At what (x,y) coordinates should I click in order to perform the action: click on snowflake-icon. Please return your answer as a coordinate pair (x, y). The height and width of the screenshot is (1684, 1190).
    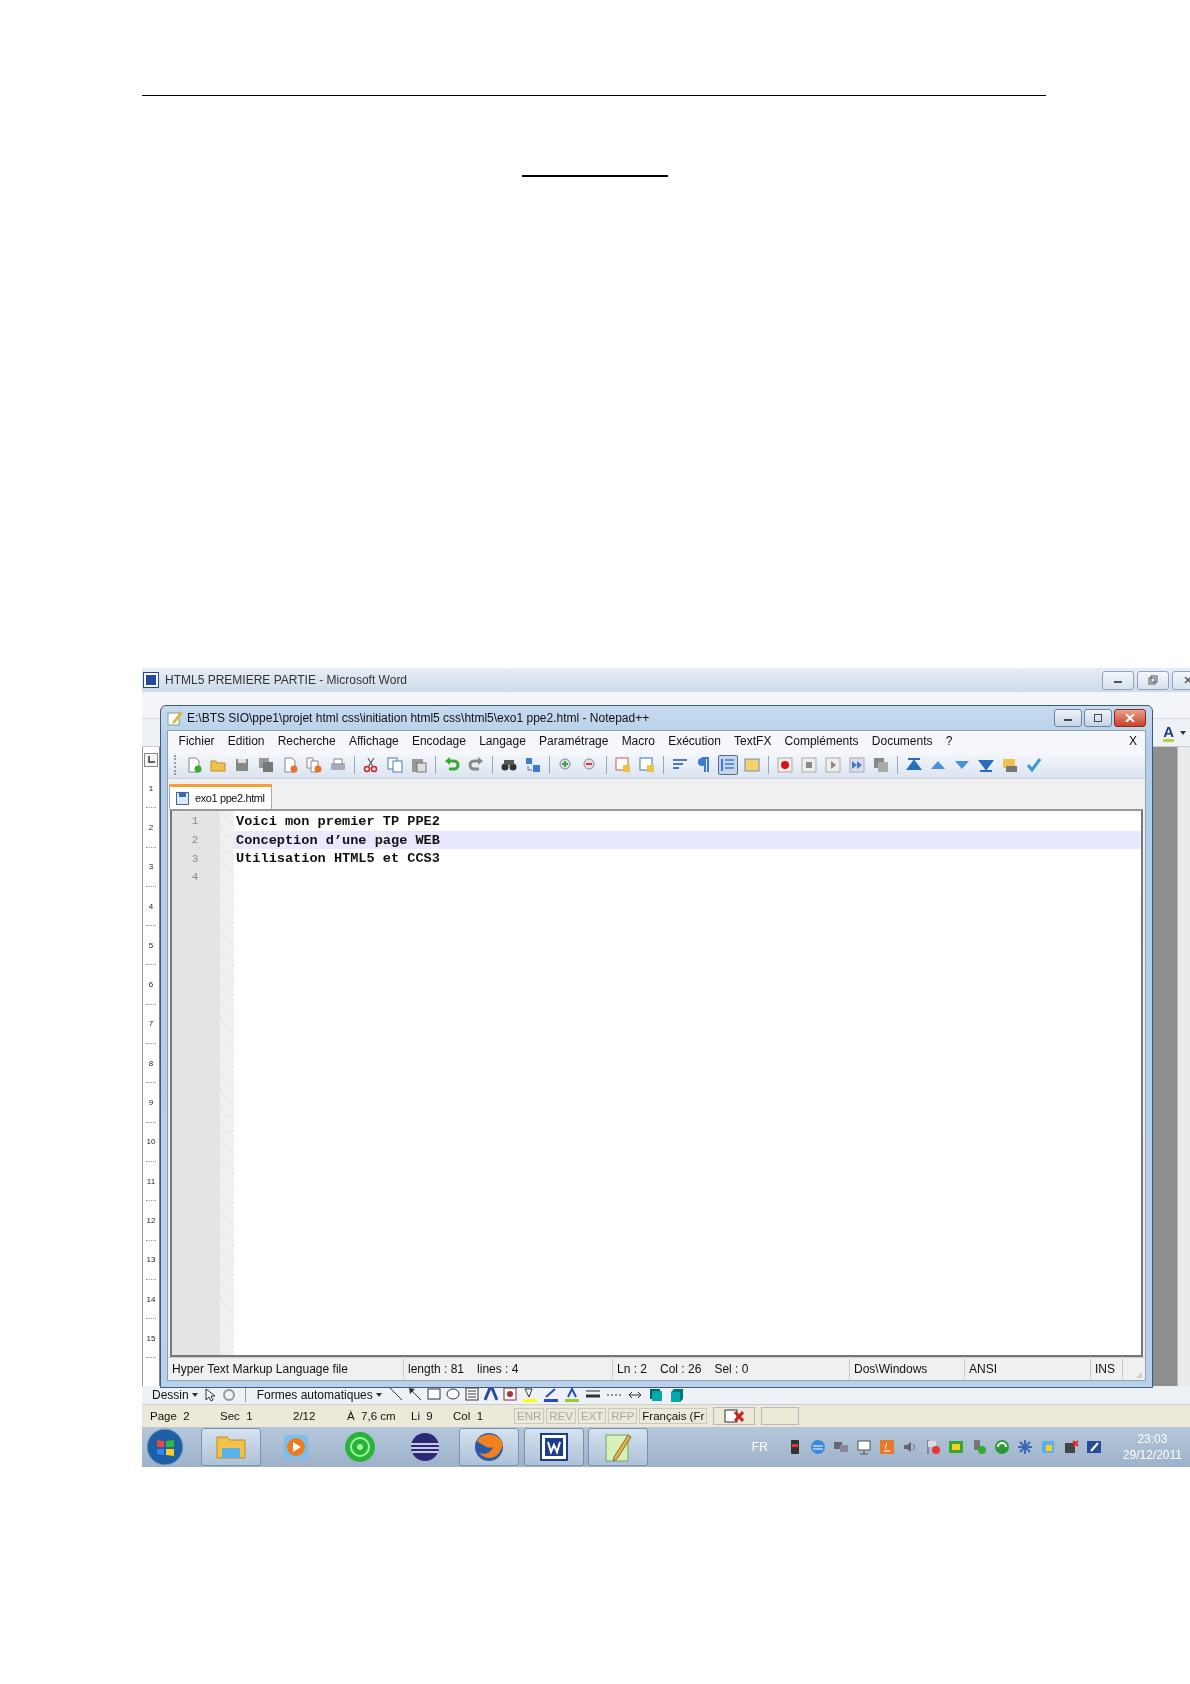
    Looking at the image, I should click on (1024, 1447).